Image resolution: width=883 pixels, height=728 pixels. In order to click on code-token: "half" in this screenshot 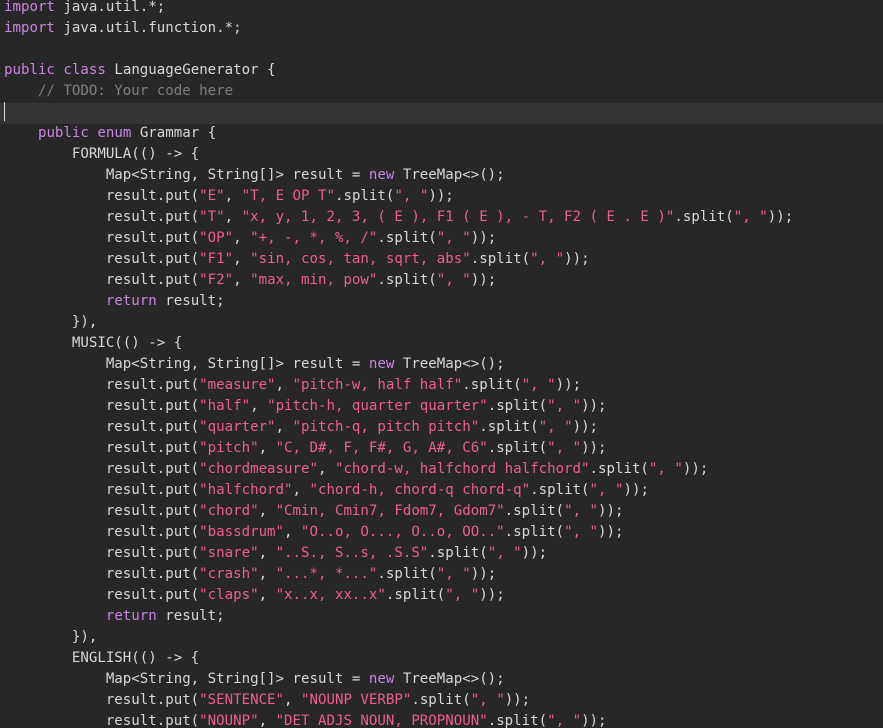, I will do `click(225, 406)`.